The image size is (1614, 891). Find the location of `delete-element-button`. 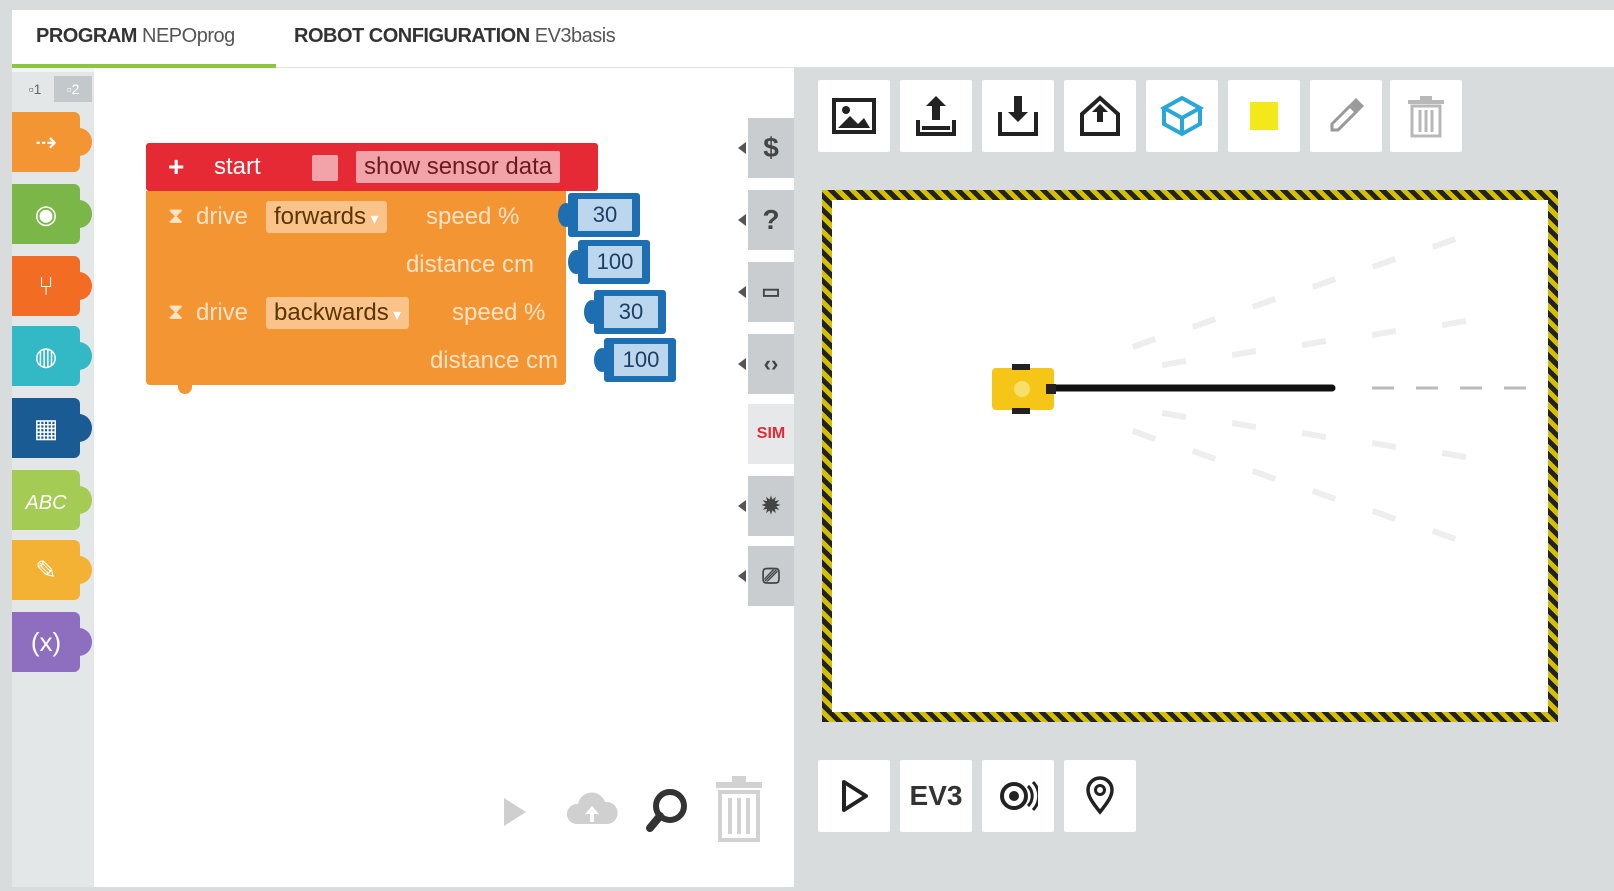

delete-element-button is located at coordinates (1426, 116).